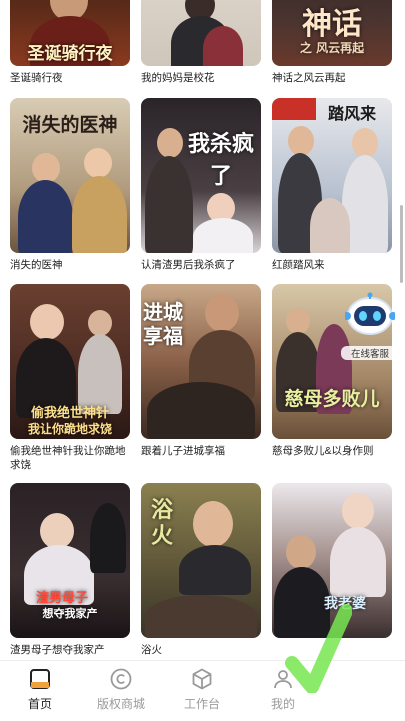 This screenshot has height=721, width=405. Describe the element at coordinates (163, 324) in the screenshot. I see `poster-title-art: 进城享福` at that location.